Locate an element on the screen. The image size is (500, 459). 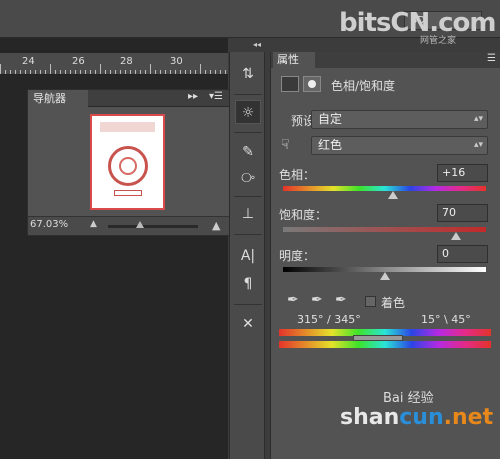
properties-title-row: 色相/饱和度 is located at coordinates (388, 85).